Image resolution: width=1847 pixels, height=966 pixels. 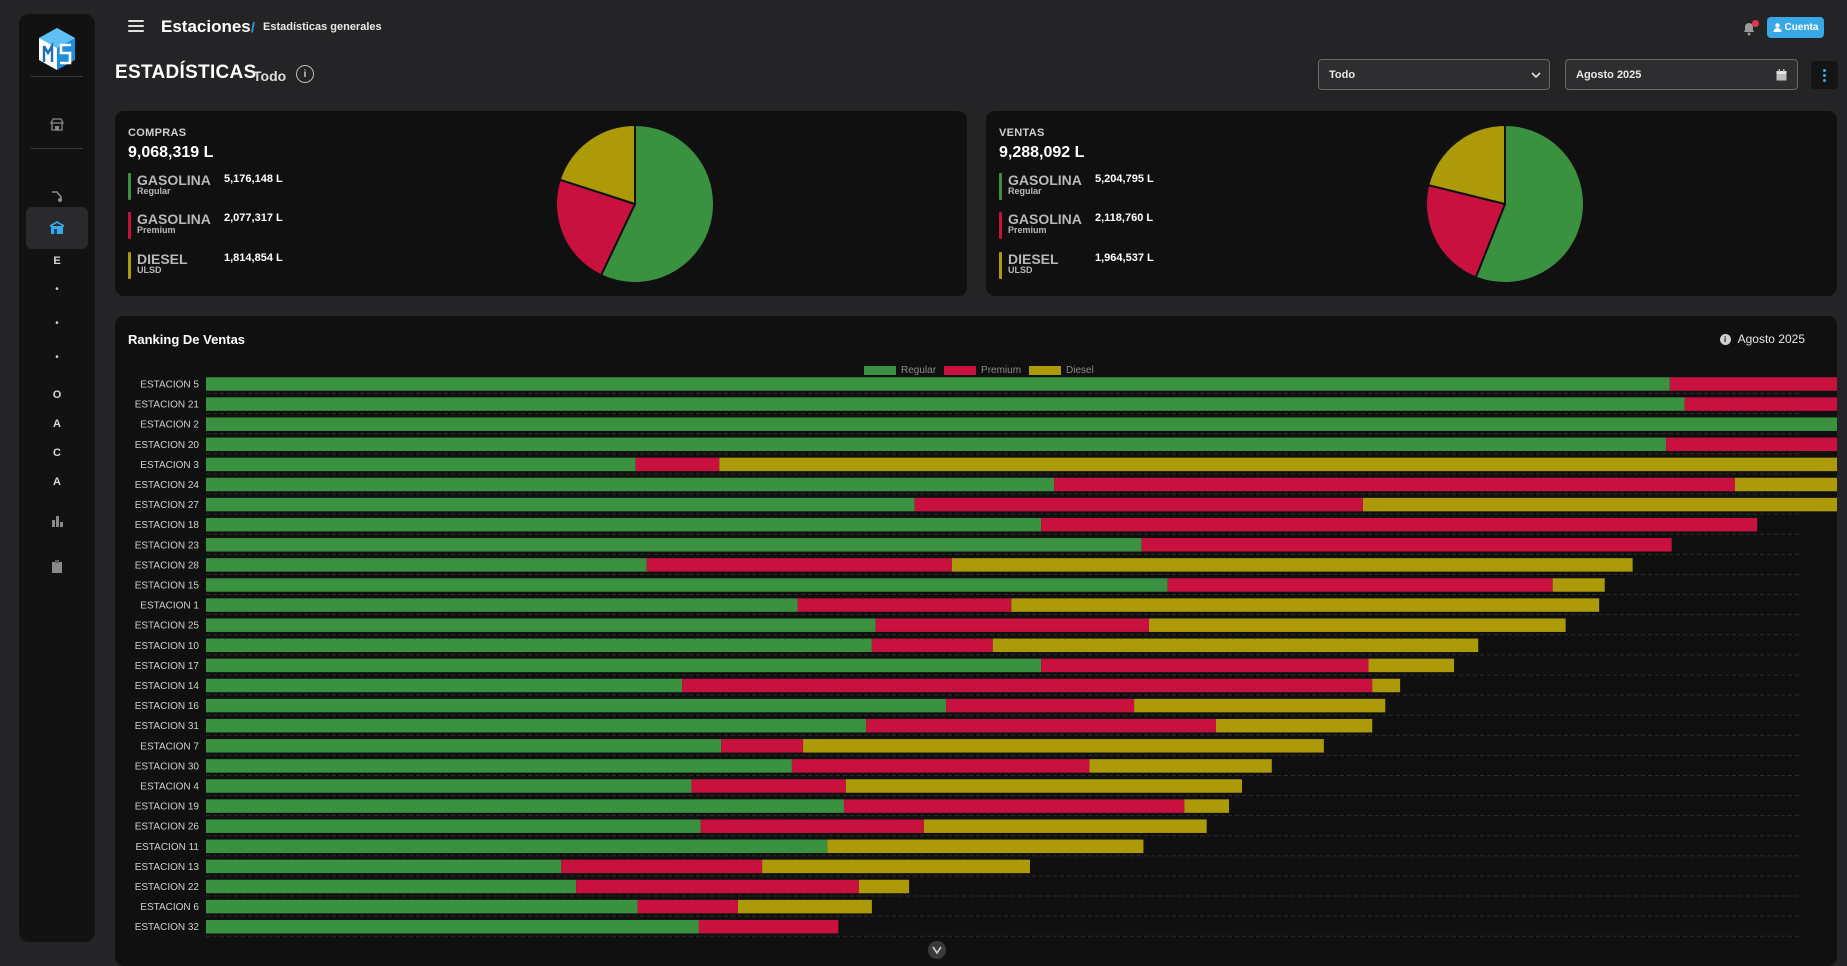 What do you see at coordinates (1434, 74) in the screenshot?
I see `station-filter-select: Todo` at bounding box center [1434, 74].